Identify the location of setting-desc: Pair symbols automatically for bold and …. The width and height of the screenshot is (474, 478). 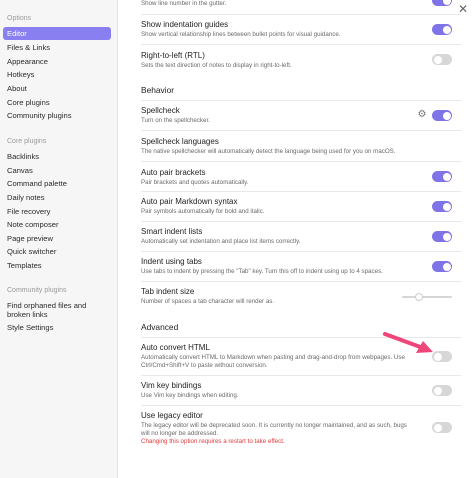
(203, 211).